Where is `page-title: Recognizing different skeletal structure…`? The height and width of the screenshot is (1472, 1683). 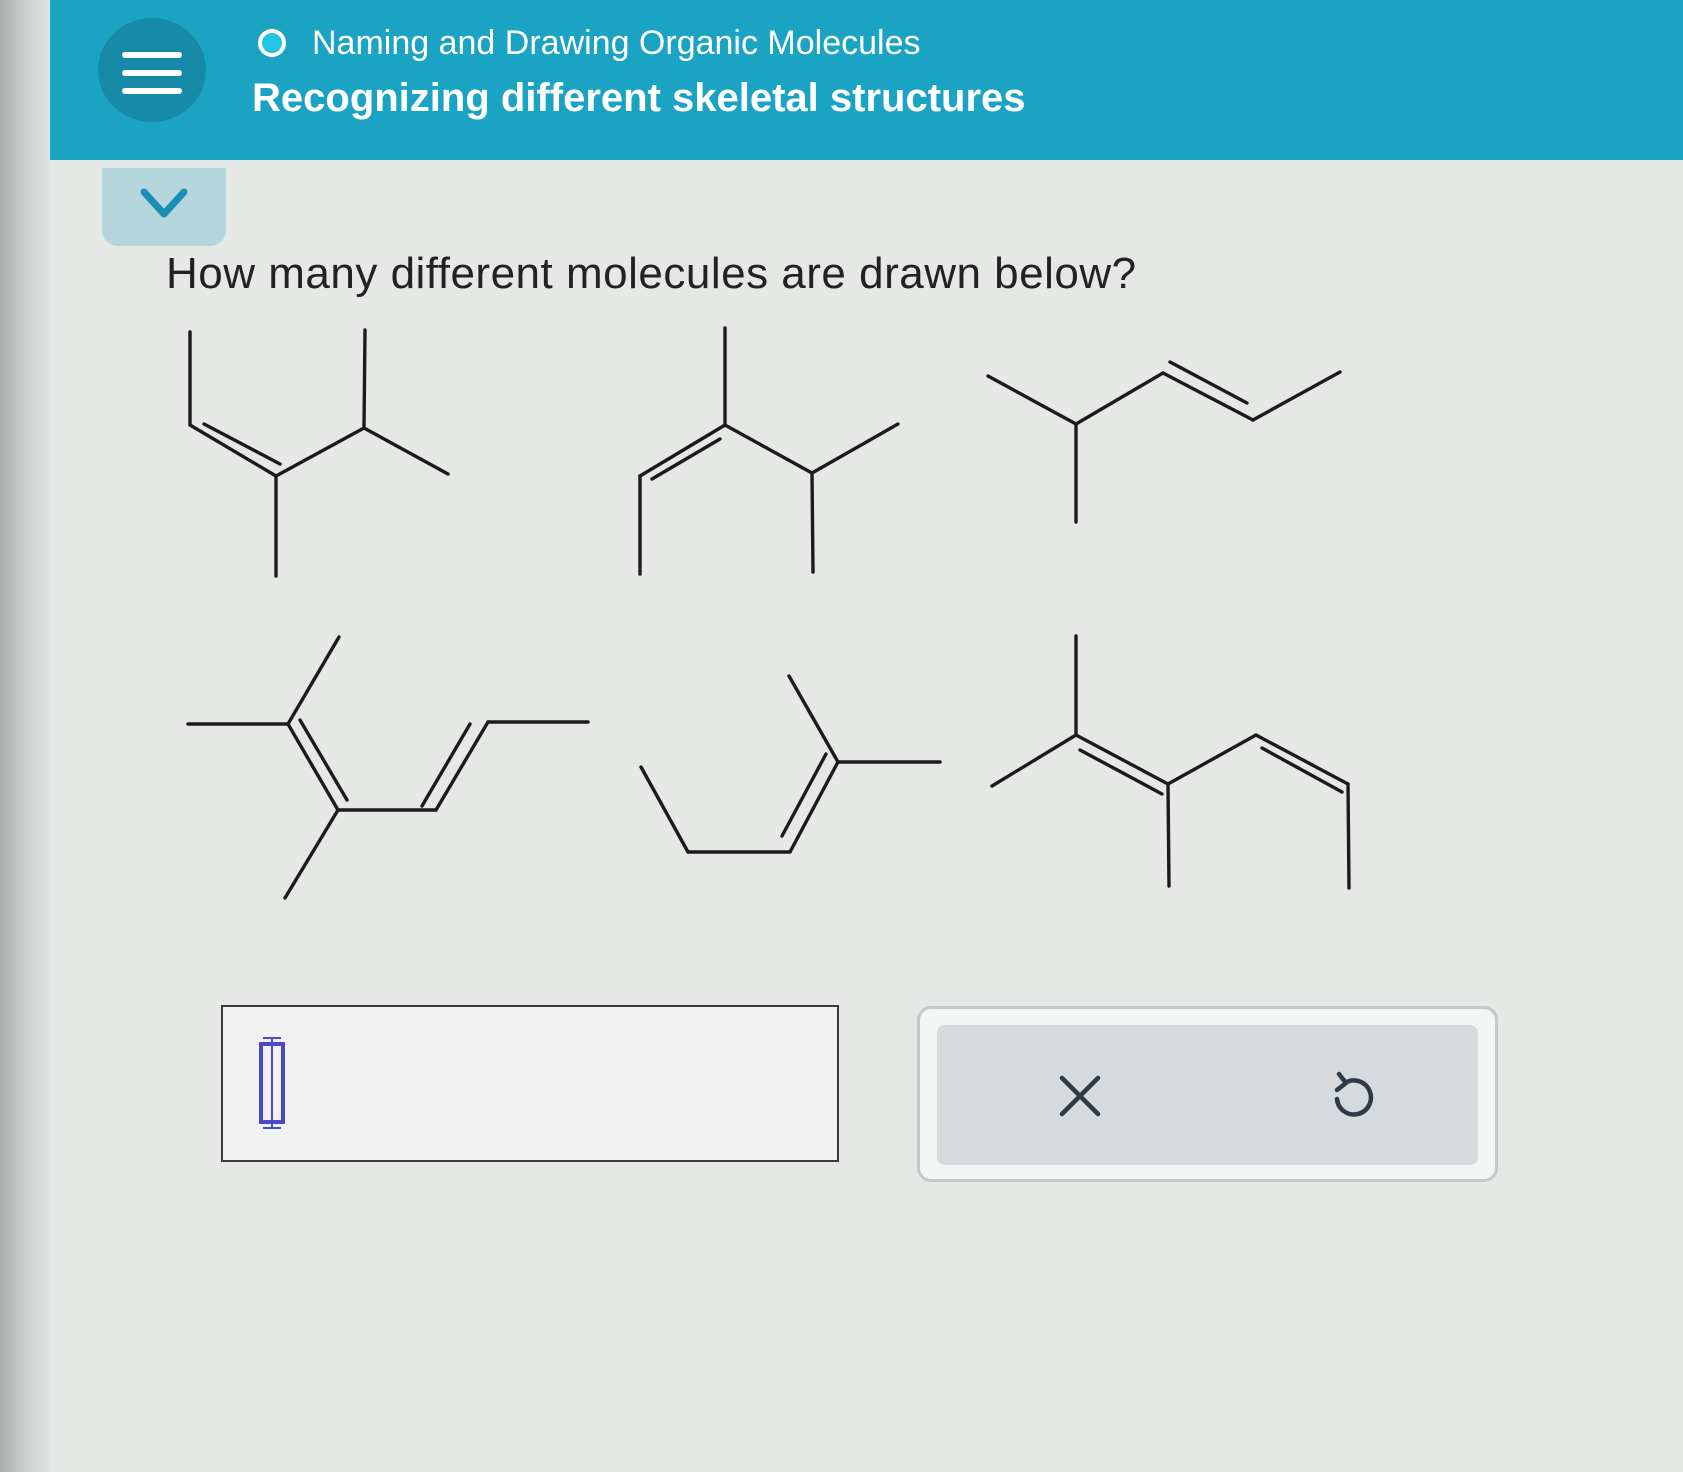
page-title: Recognizing different skeletal structure… is located at coordinates (639, 98).